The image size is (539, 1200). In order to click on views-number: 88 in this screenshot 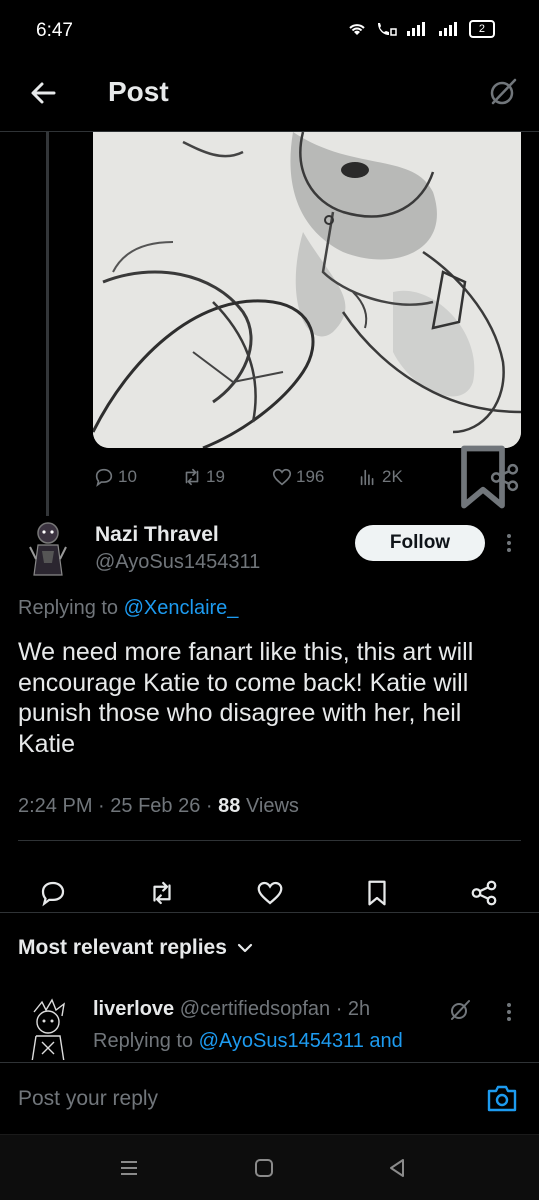, I will do `click(229, 806)`.